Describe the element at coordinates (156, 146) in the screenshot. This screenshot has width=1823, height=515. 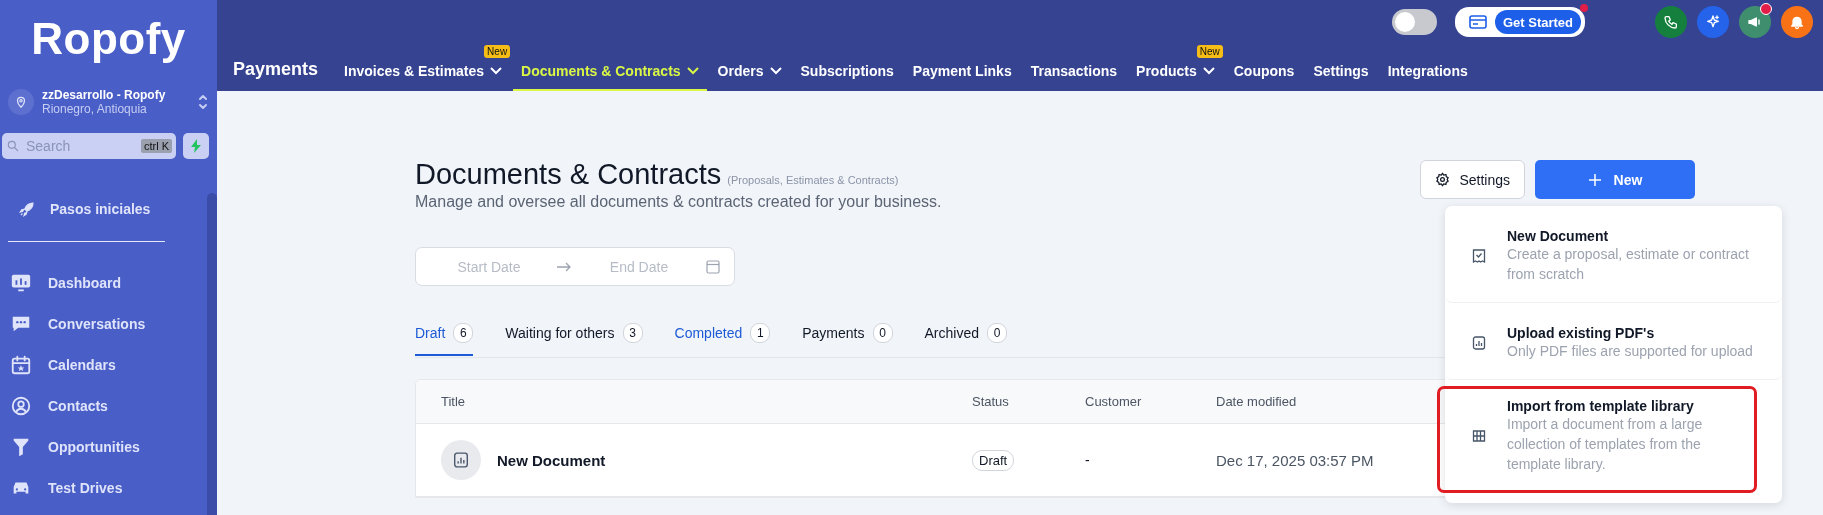
I see `shortcut-hint: ctrl K` at that location.